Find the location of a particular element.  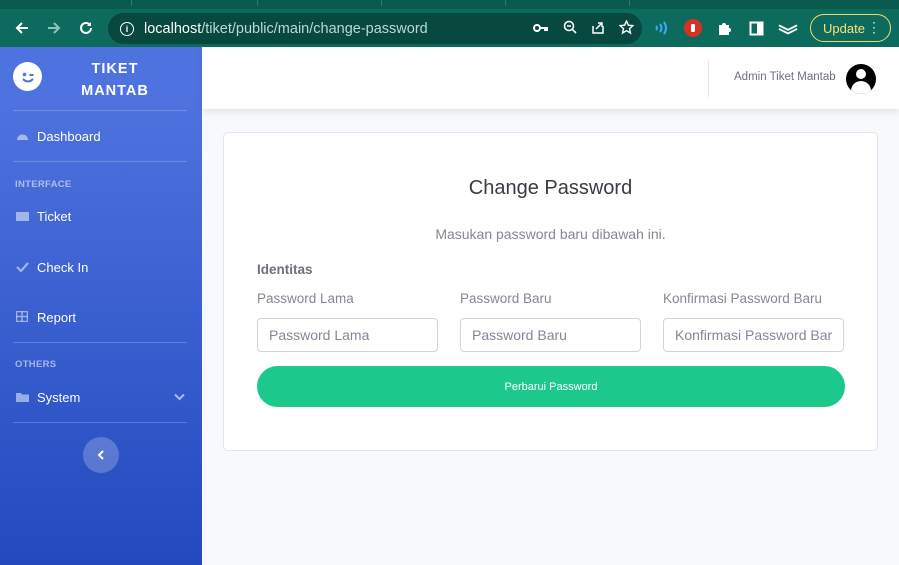

back-arrow-icon is located at coordinates (22, 28).